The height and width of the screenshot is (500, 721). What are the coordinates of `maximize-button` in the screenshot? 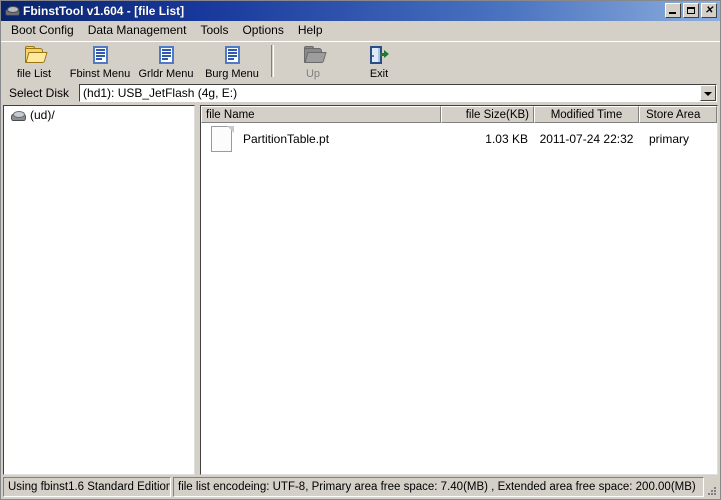 It's located at (691, 10).